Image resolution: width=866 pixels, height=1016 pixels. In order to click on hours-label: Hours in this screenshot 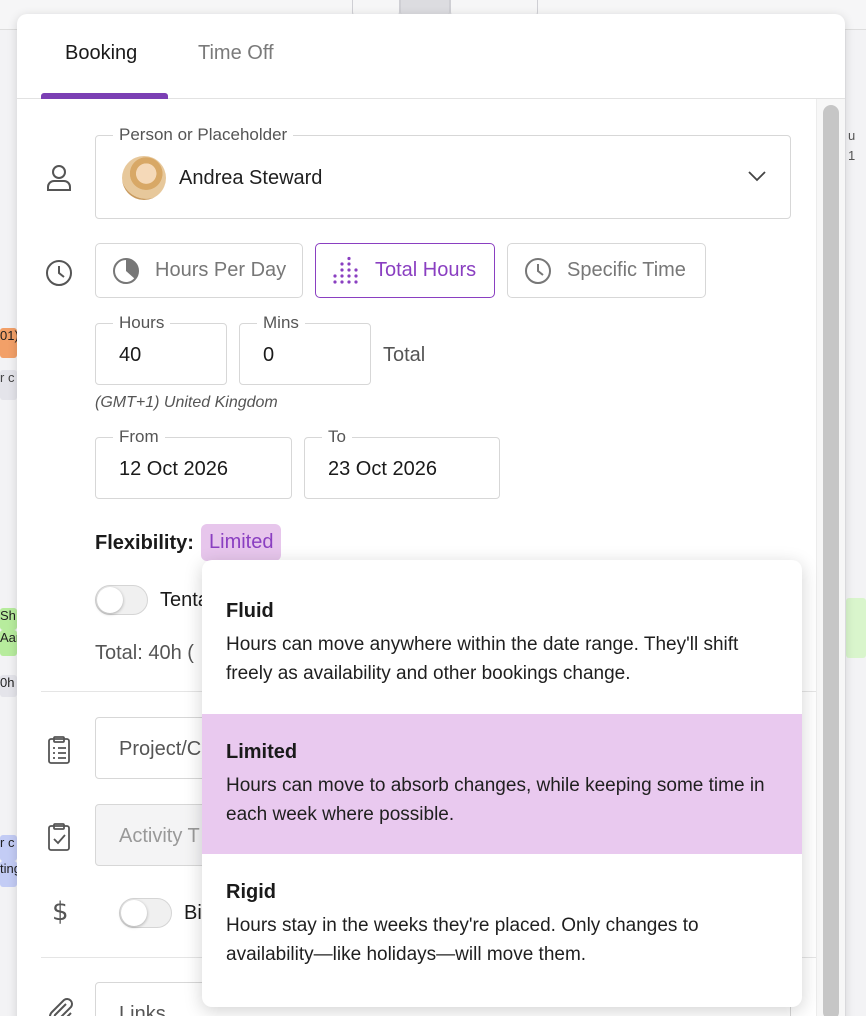, I will do `click(142, 323)`.